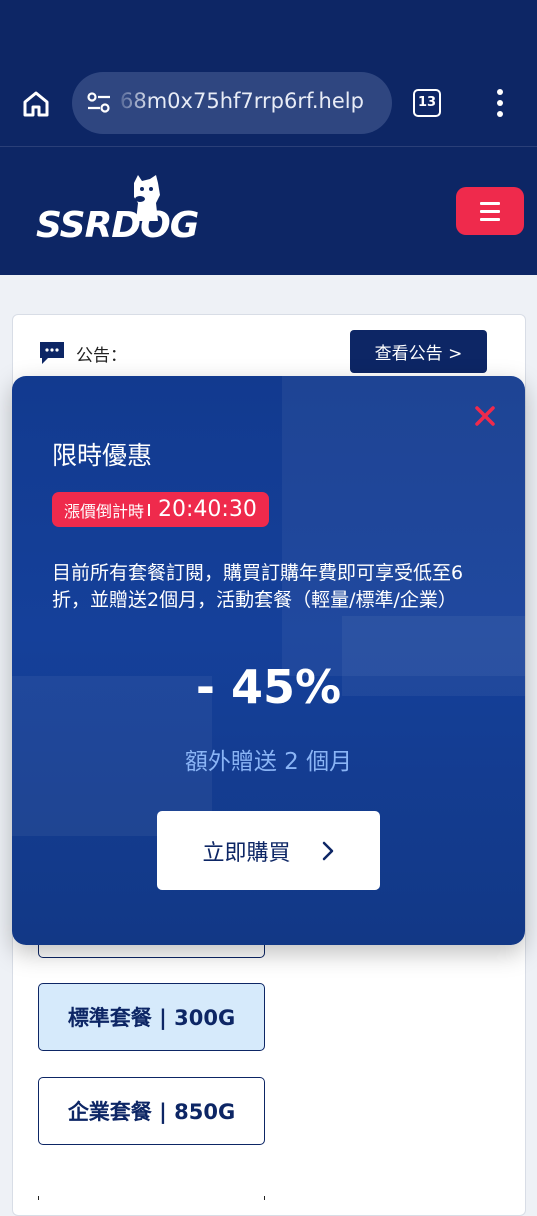 The image size is (537, 1216). I want to click on chat-bubble-icon, so click(52, 353).